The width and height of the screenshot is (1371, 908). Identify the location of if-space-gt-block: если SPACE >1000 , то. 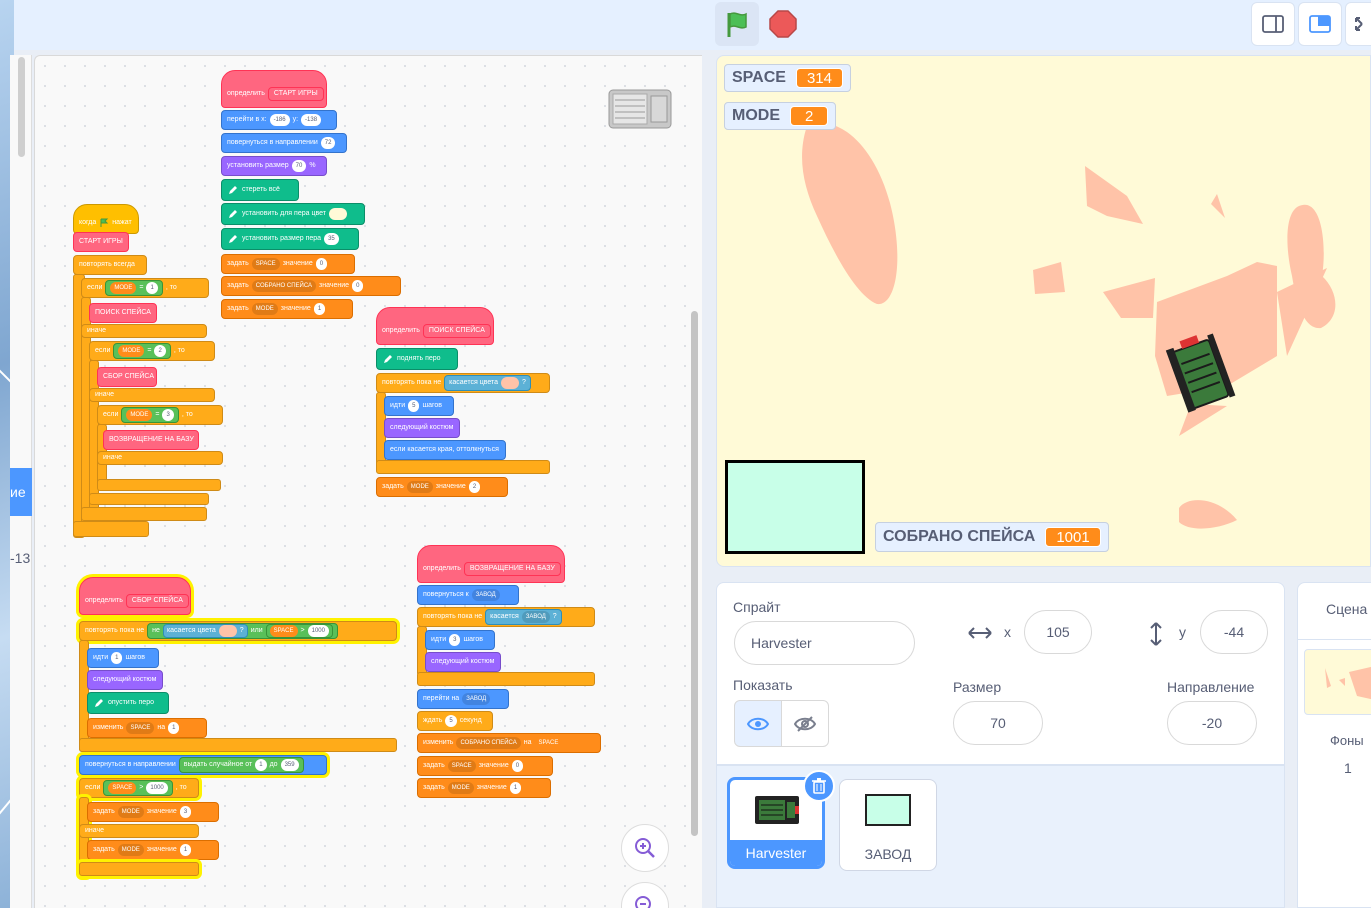
(139, 788).